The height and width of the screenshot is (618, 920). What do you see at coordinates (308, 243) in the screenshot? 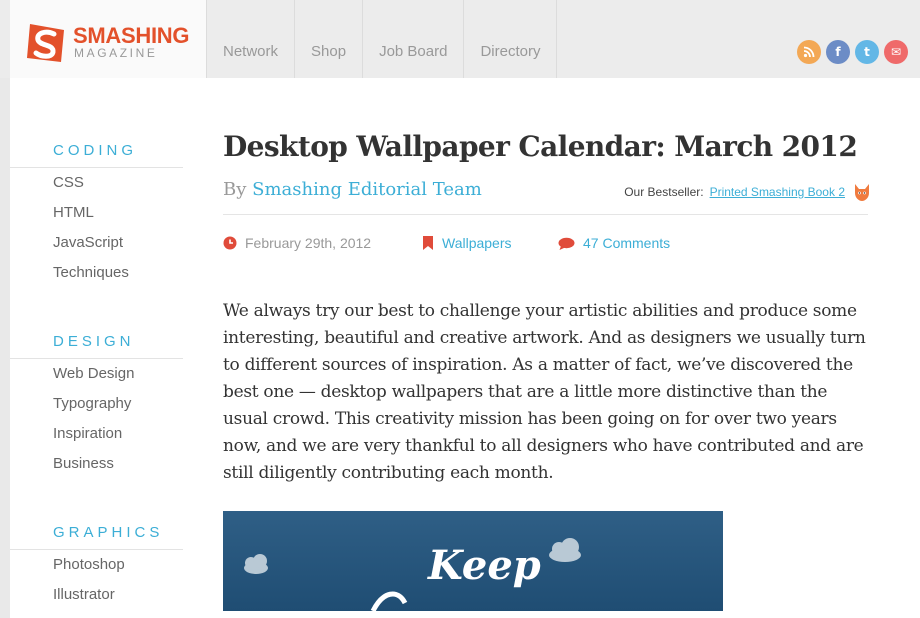
I see `publish-date: February 29th, 2012` at bounding box center [308, 243].